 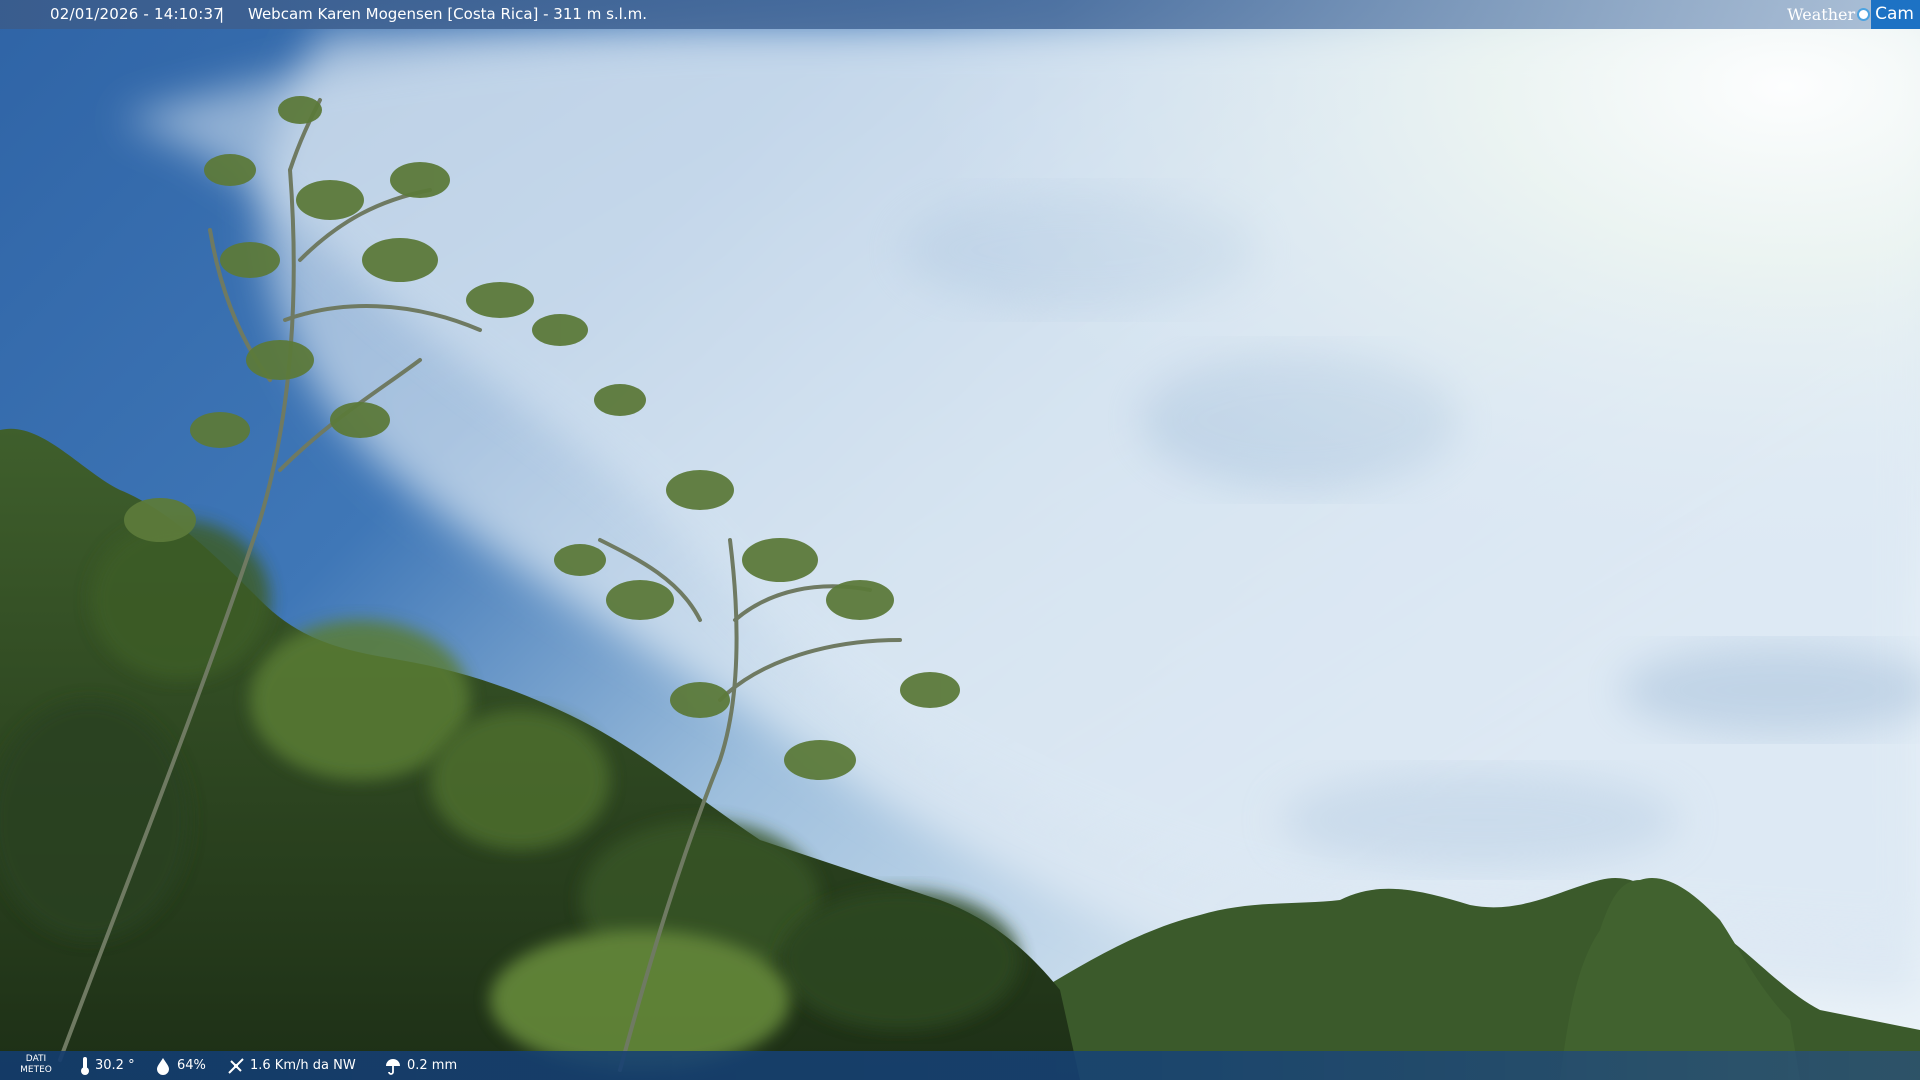 I want to click on weather-label-line1: DATI, so click(x=36, y=1059).